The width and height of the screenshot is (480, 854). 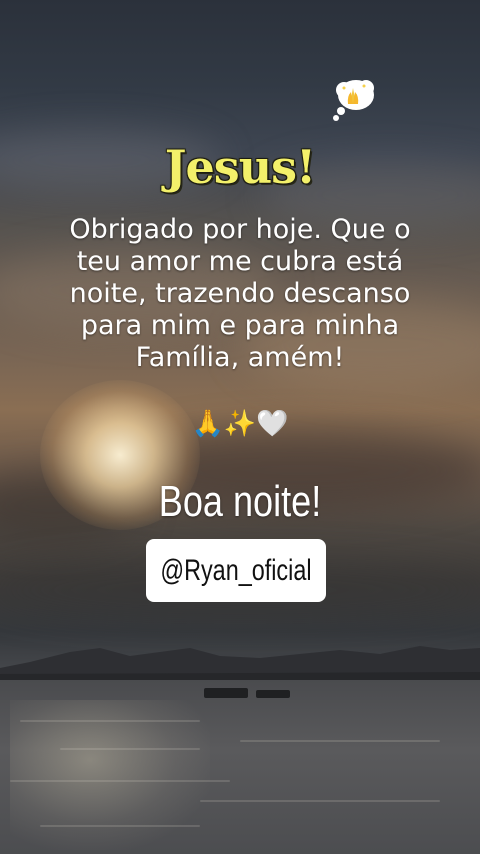 I want to click on thought-bubble-praying-icon, so click(x=353, y=100).